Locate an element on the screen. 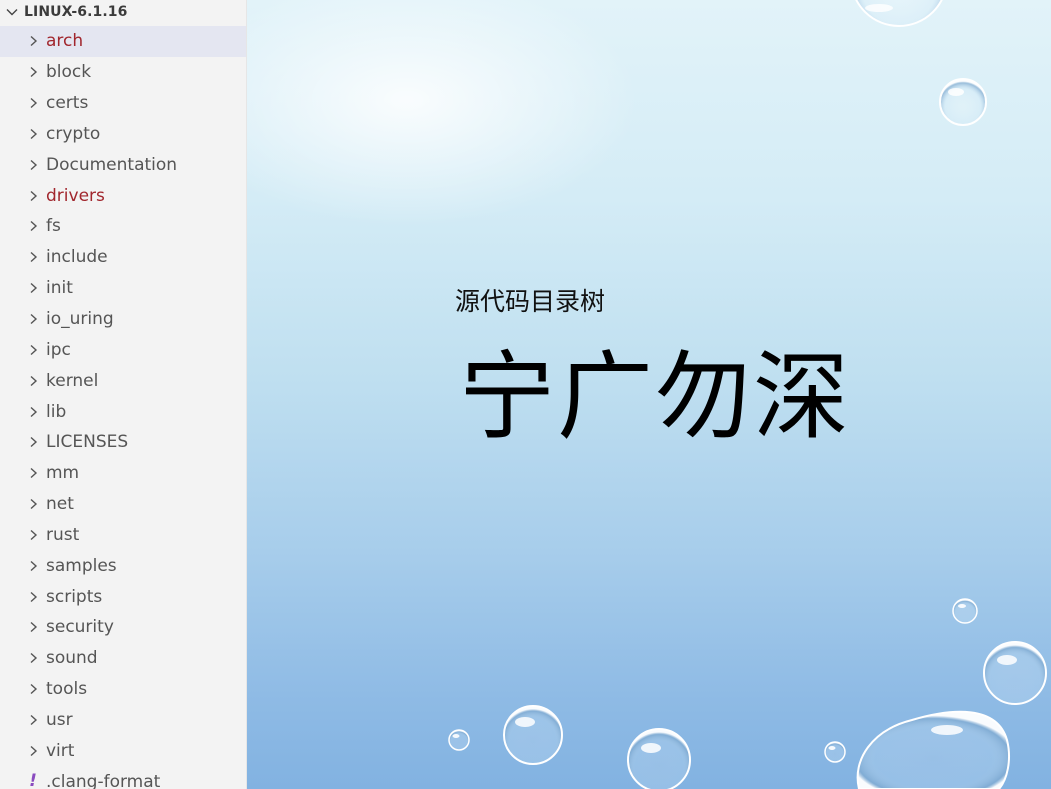  tree-folder-item: init is located at coordinates (123, 288).